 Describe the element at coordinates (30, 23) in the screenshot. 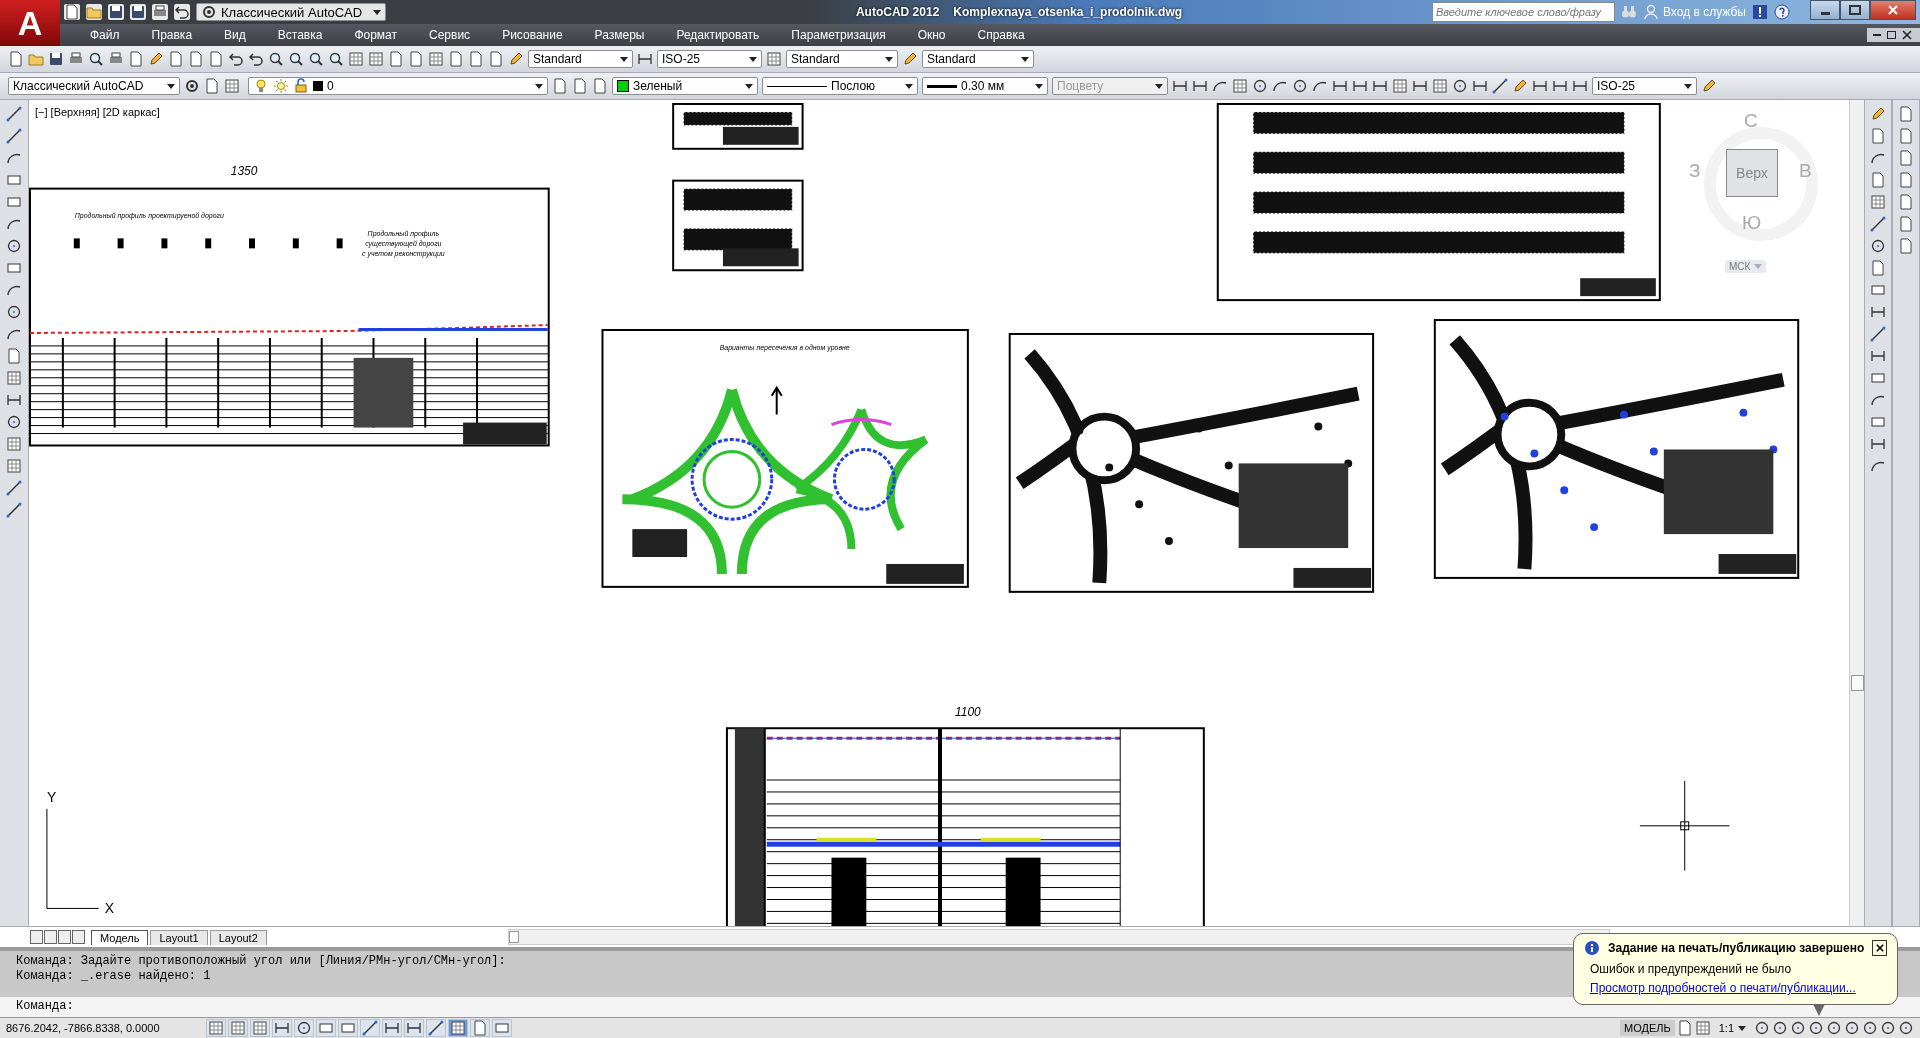

I see `app-logo: A` at that location.